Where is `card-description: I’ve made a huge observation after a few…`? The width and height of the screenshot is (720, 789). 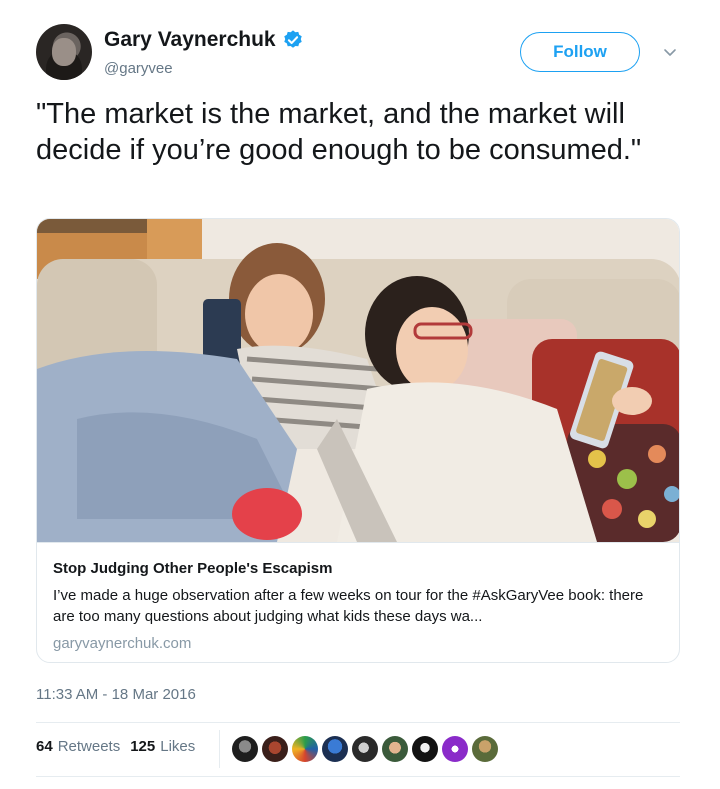
card-description: I’ve made a huge observation after a few… is located at coordinates (348, 606).